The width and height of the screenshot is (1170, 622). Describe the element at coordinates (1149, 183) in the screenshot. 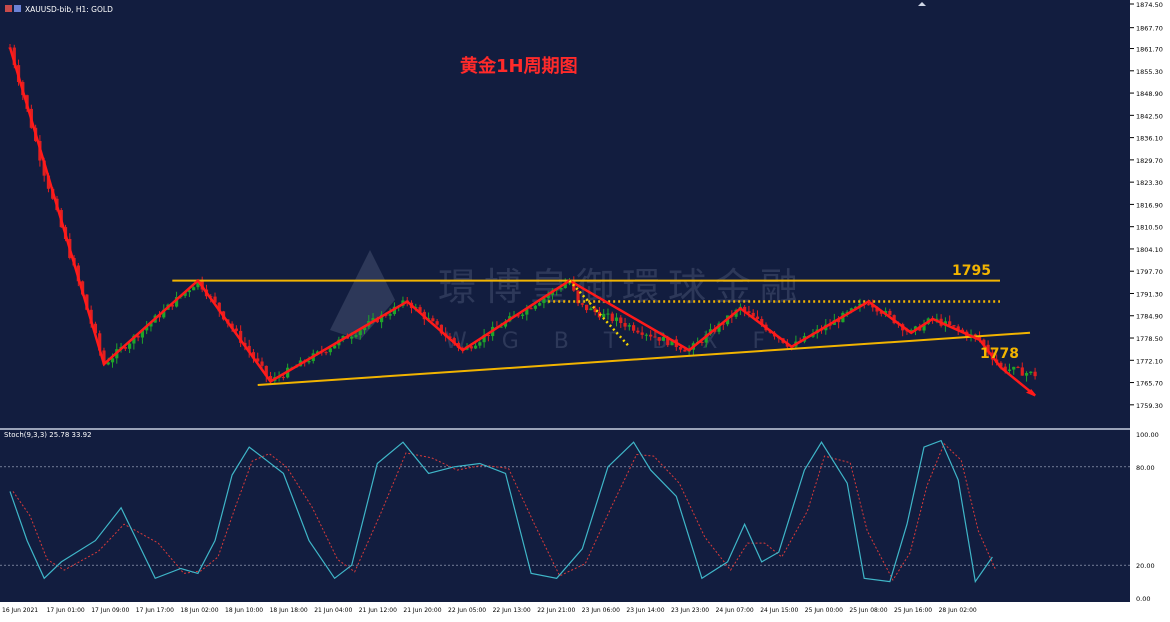

I see `price-tick-label: 1823.30` at that location.